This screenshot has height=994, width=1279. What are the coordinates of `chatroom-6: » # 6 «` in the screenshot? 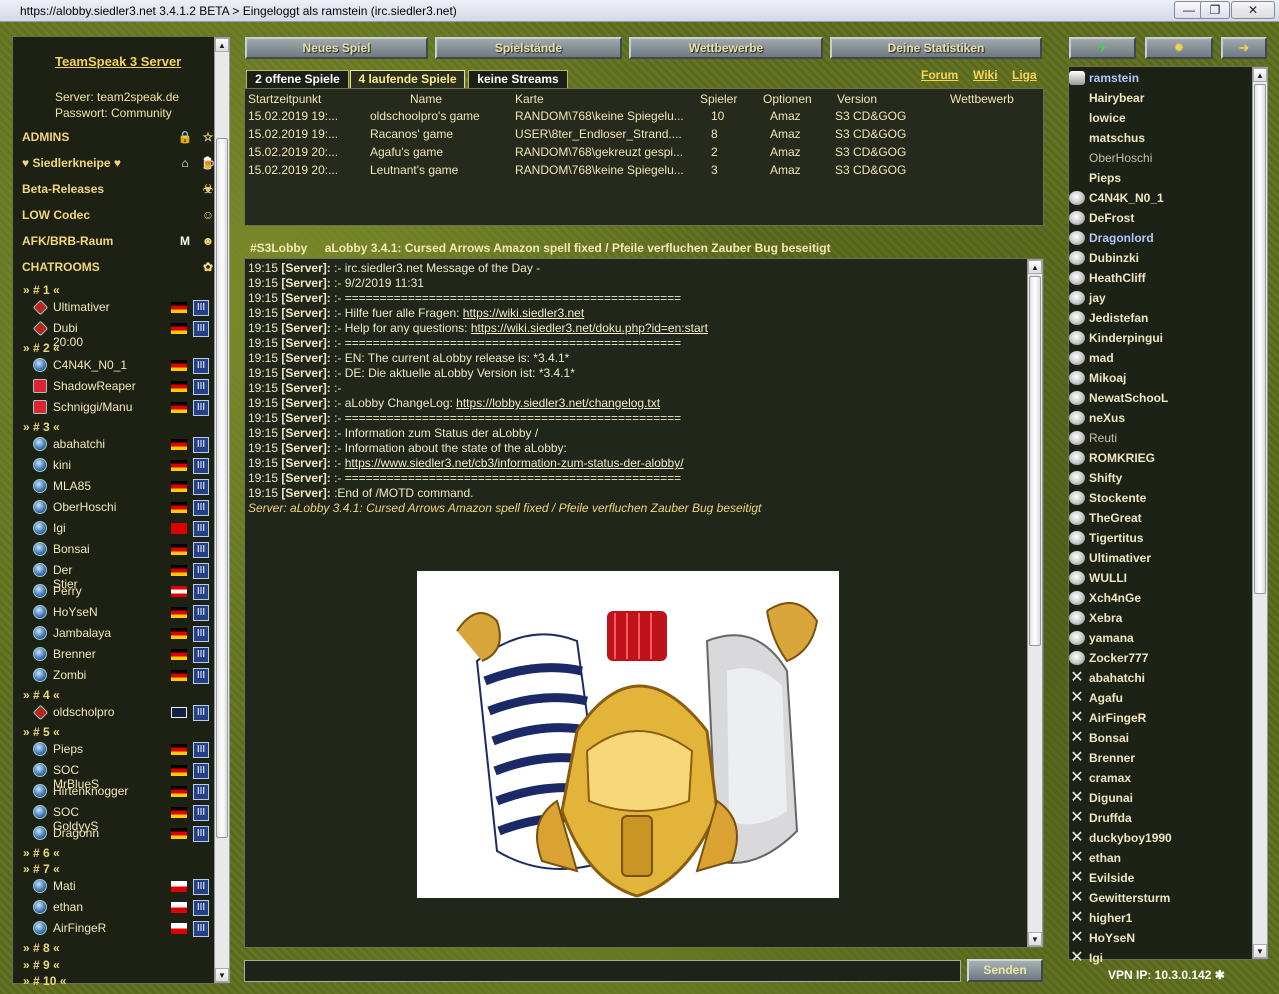 It's located at (41, 853).